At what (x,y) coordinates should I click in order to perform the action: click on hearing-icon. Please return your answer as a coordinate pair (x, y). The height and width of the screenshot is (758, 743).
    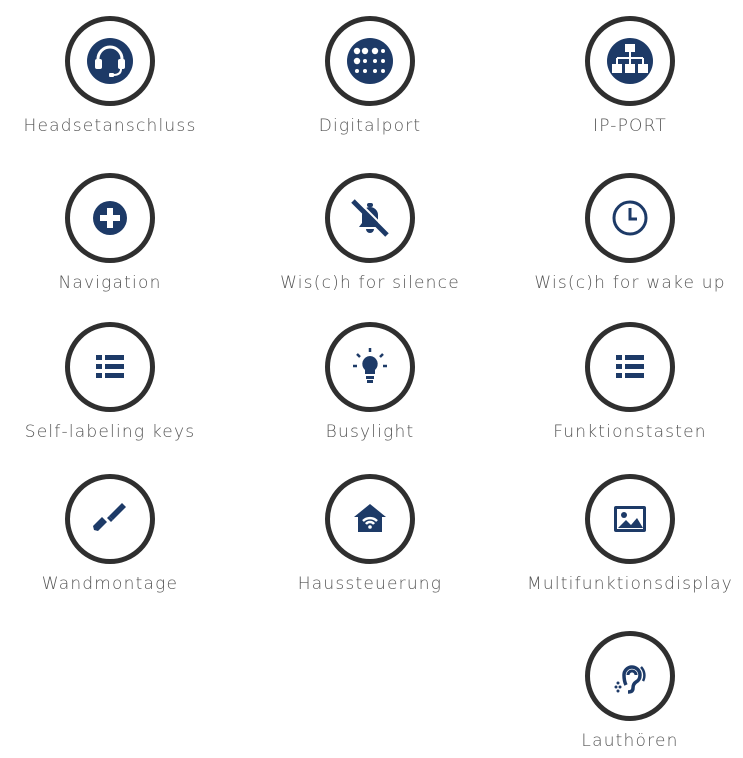
    Looking at the image, I should click on (630, 676).